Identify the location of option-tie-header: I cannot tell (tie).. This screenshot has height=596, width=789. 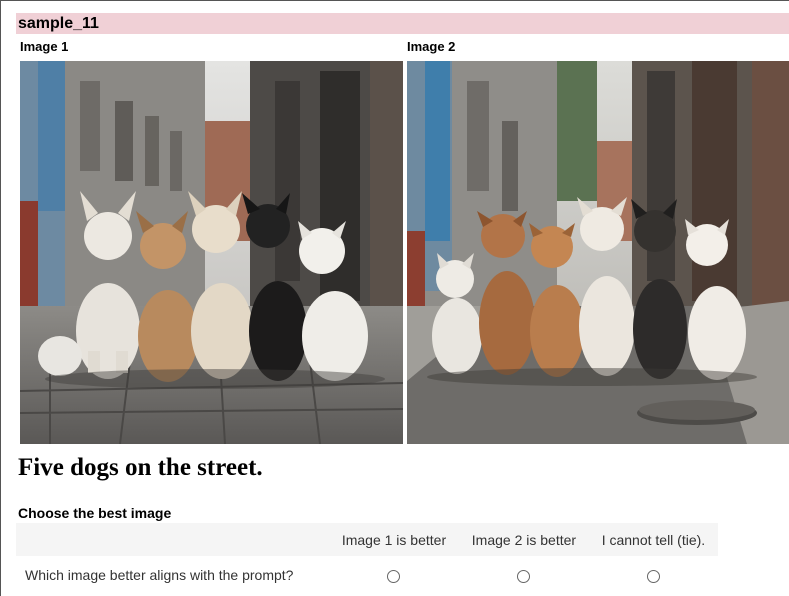
(653, 539).